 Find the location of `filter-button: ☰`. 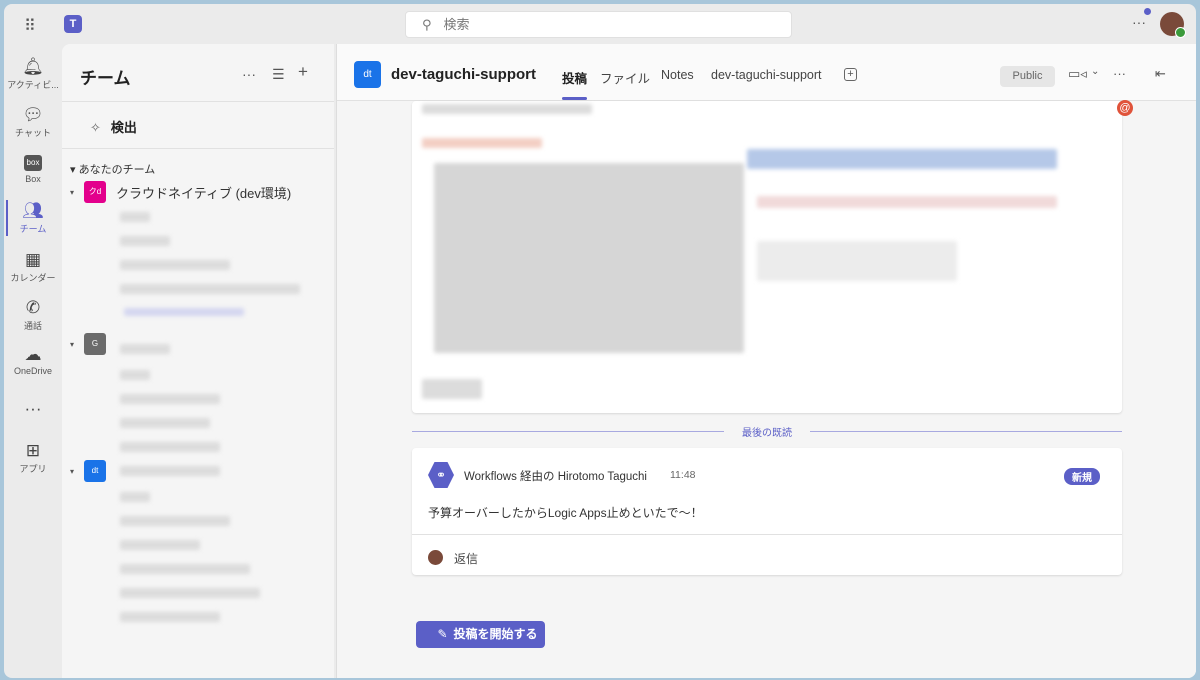

filter-button: ☰ is located at coordinates (278, 74).